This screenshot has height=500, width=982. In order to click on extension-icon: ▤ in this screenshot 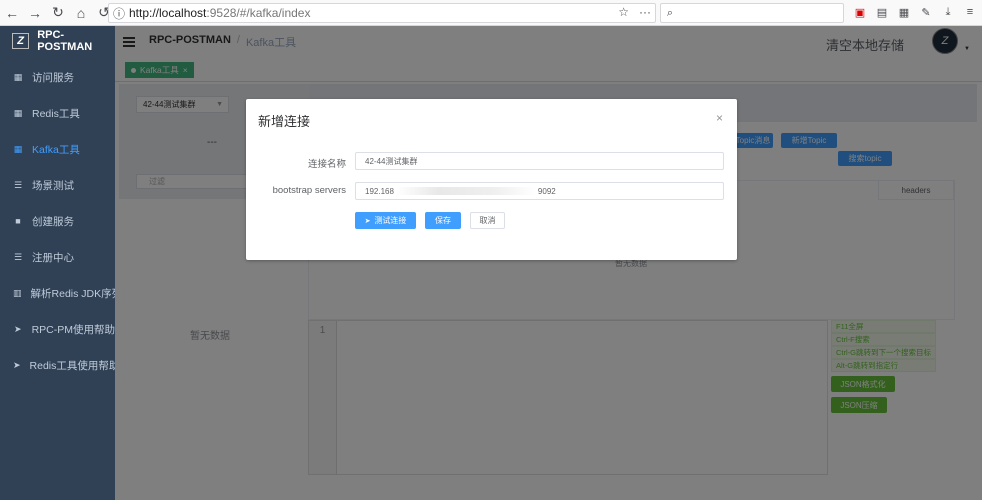, I will do `click(882, 12)`.